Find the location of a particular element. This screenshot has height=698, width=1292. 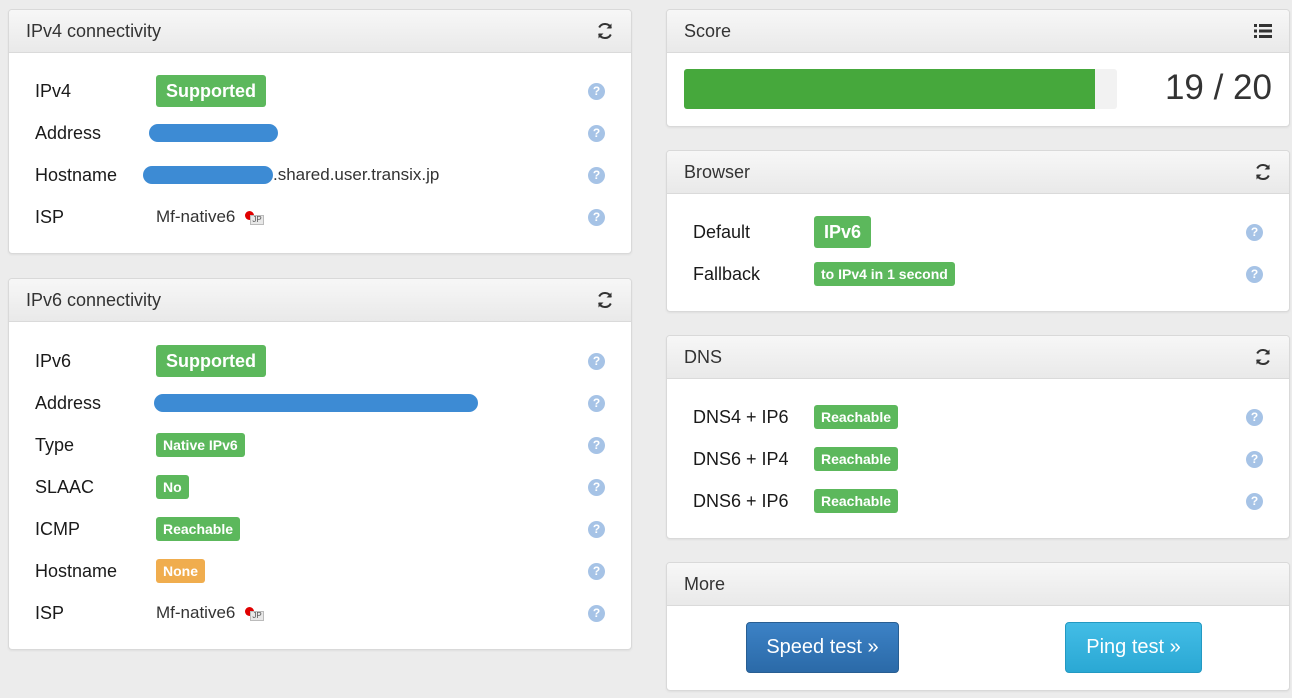

dns-row-dns6-ip4: DNS6 + IP4 Reachable ? is located at coordinates (978, 459).